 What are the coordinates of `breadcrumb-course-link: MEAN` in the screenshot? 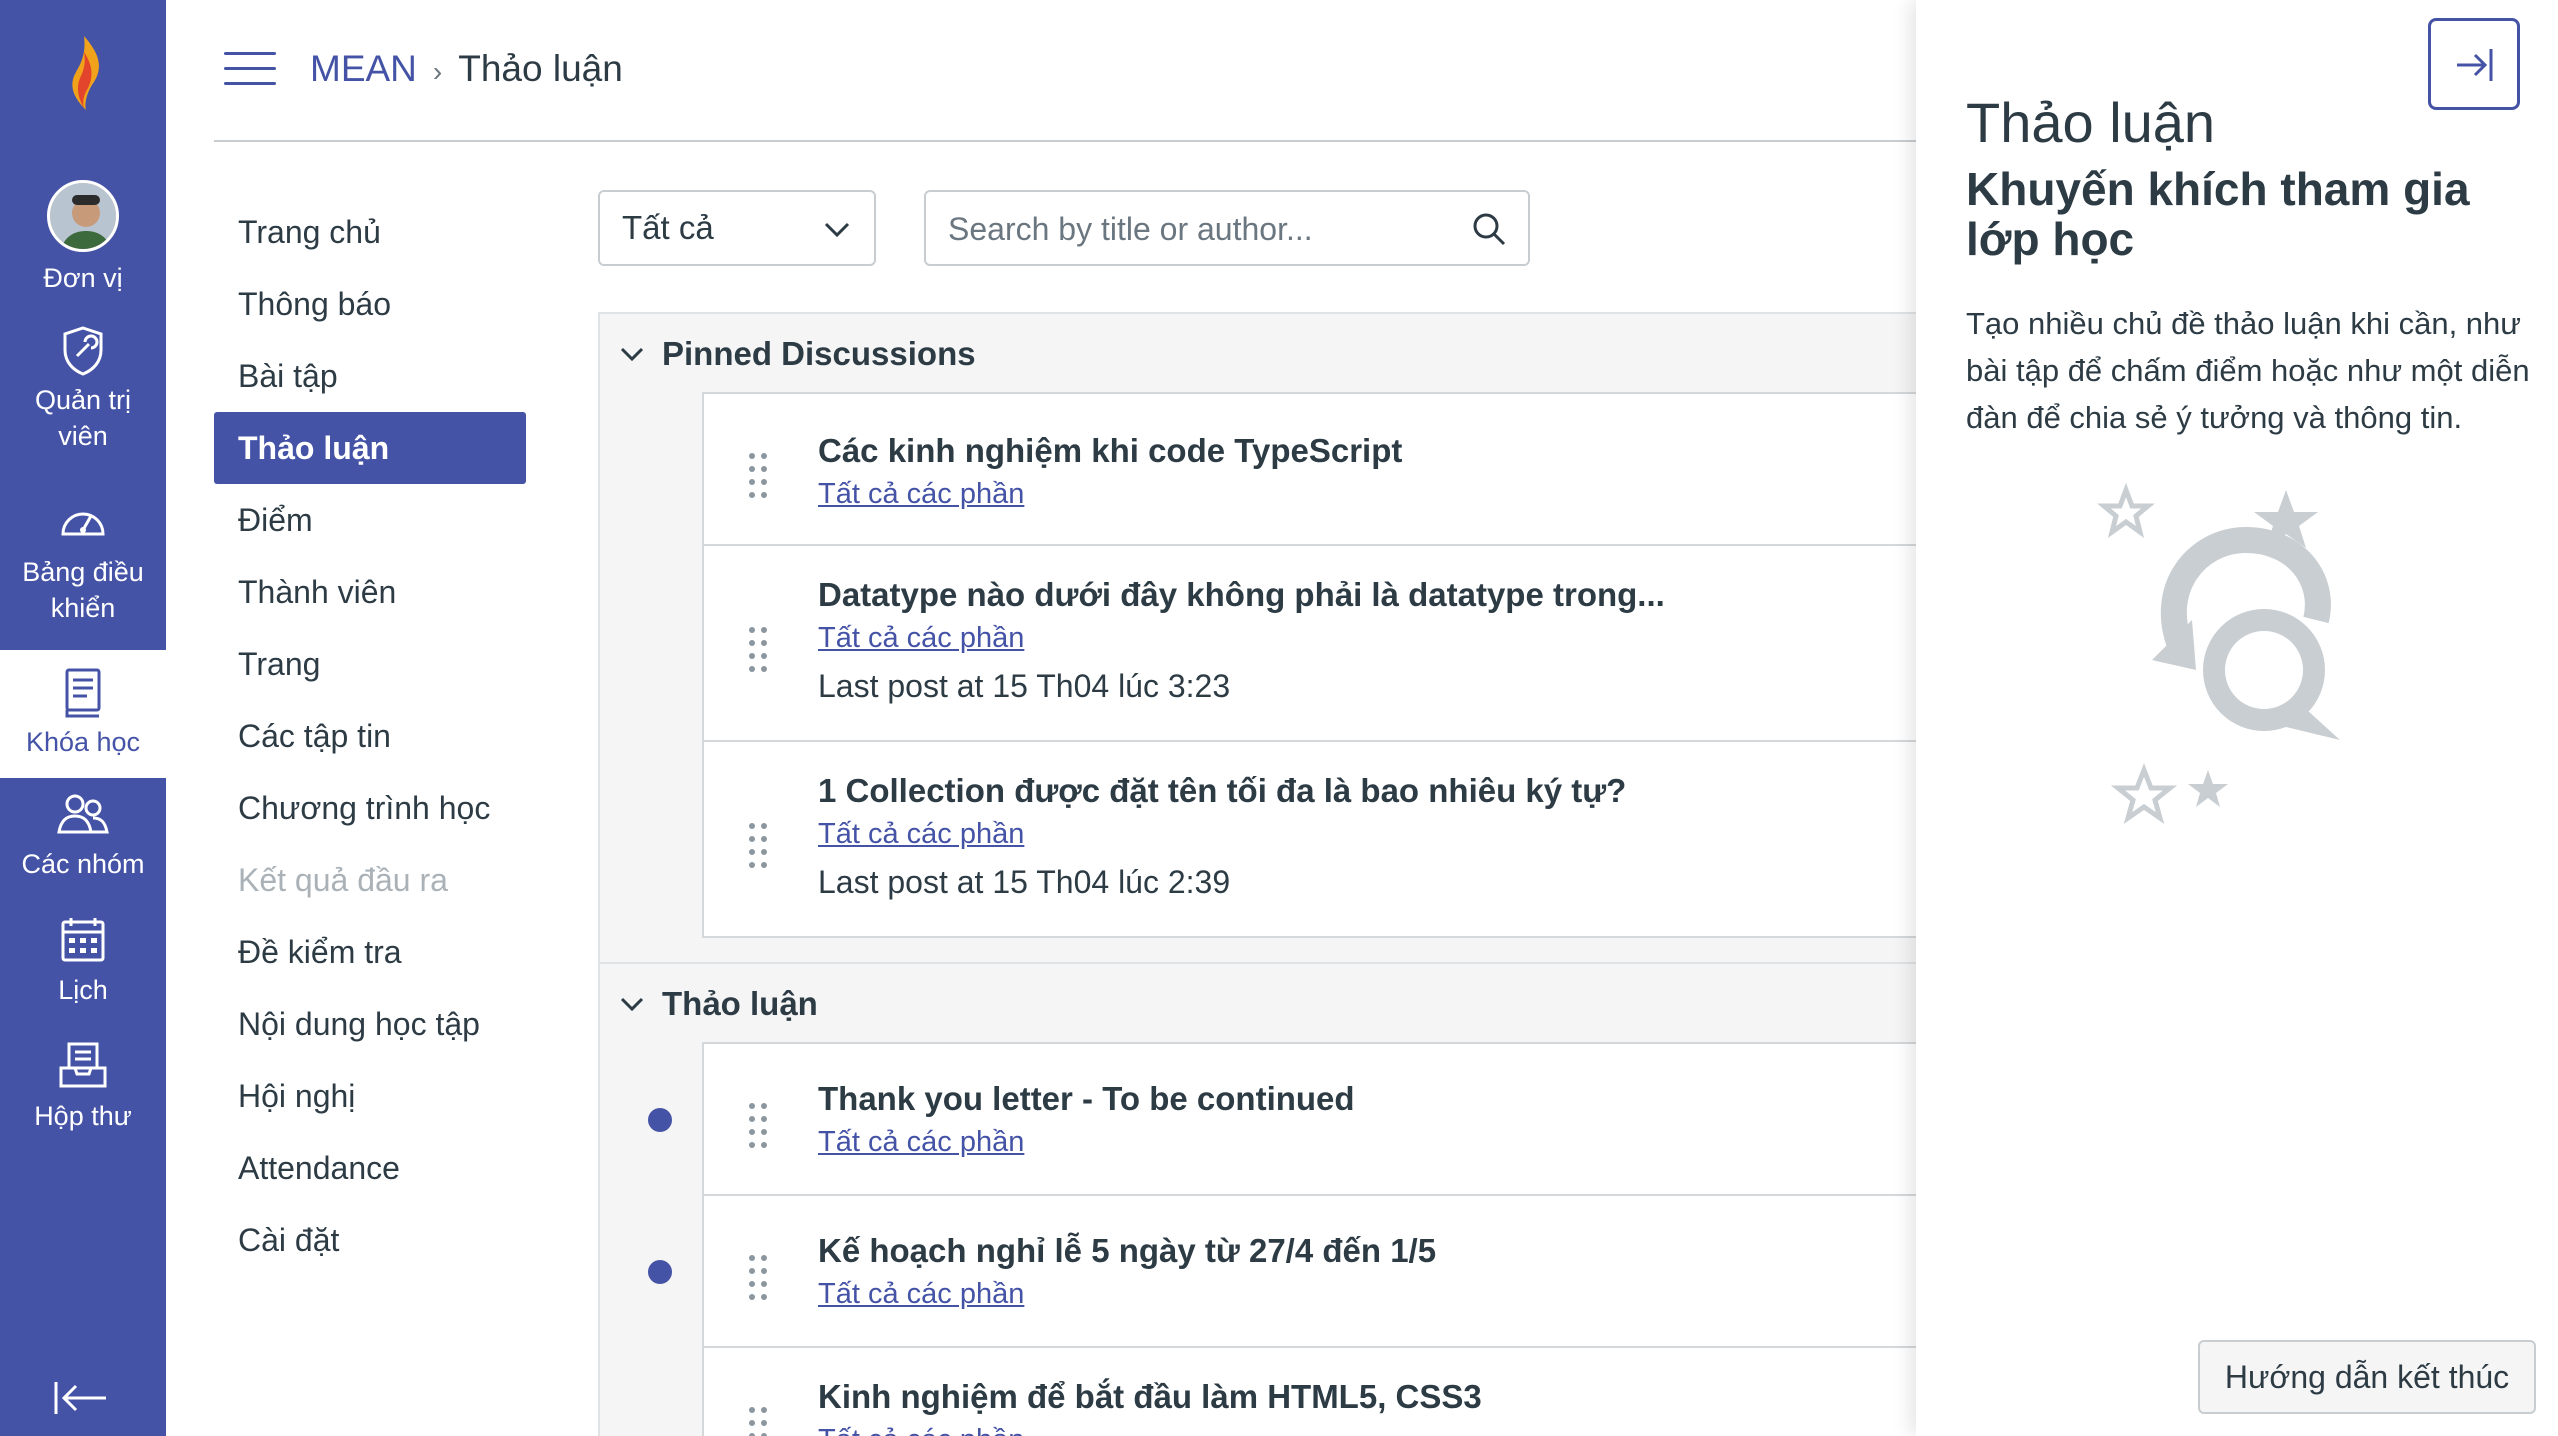 It's located at (363, 68).